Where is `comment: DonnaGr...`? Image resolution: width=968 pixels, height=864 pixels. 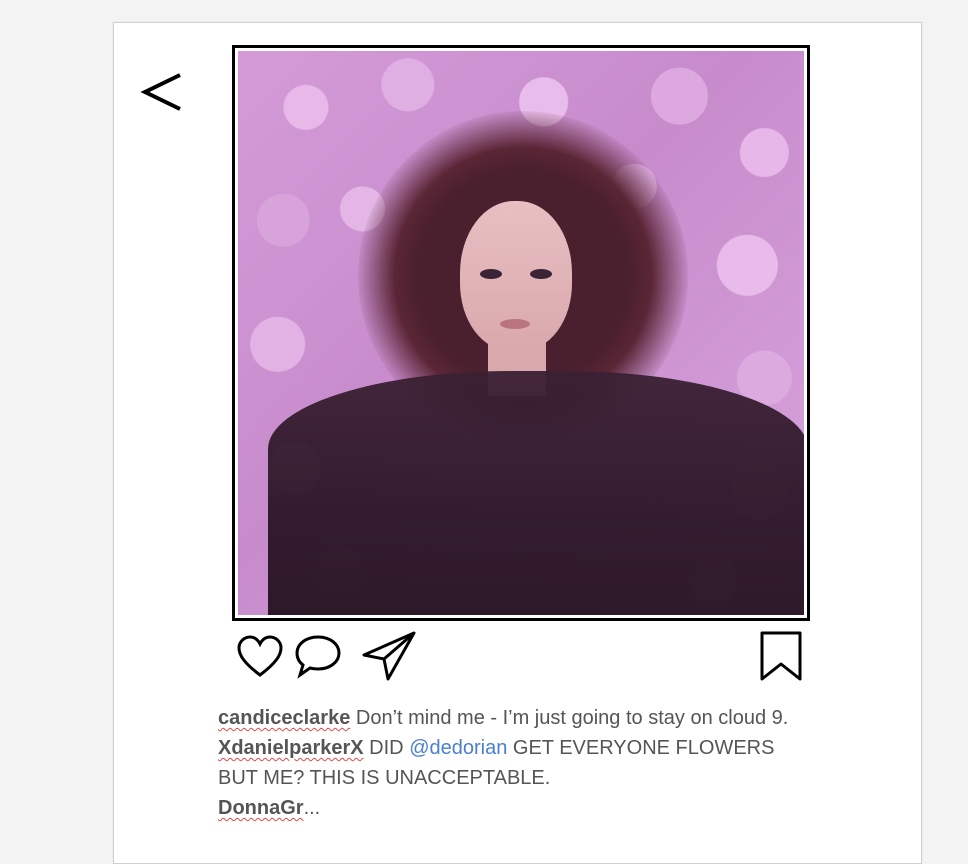 comment: DonnaGr... is located at coordinates (518, 808).